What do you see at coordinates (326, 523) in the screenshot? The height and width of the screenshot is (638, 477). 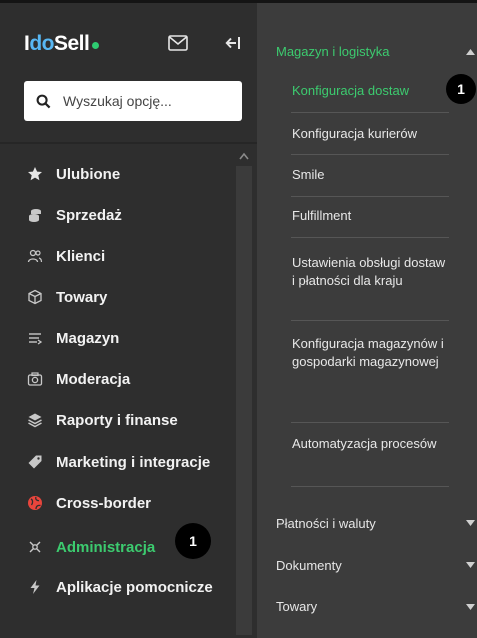 I see `section-platnosci-waluty: Płatności i waluty` at bounding box center [326, 523].